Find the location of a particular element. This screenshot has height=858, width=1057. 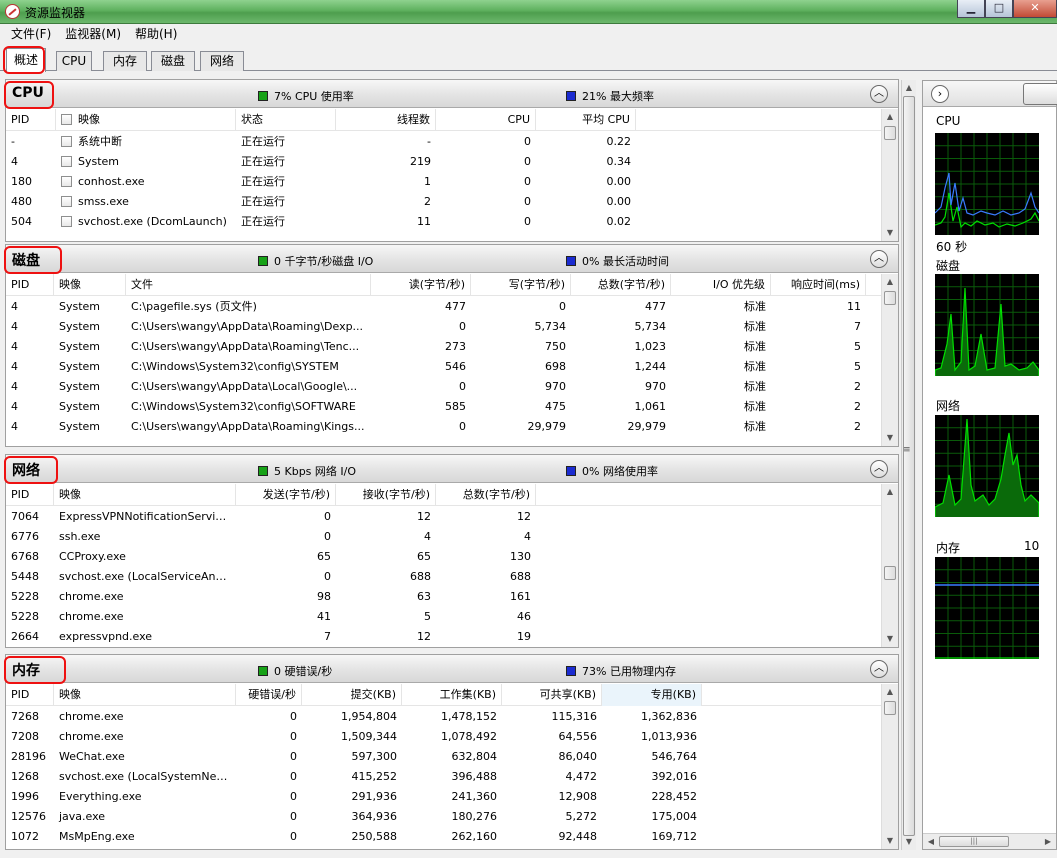

network-col-header: 总数(字节/秒) is located at coordinates (486, 495).